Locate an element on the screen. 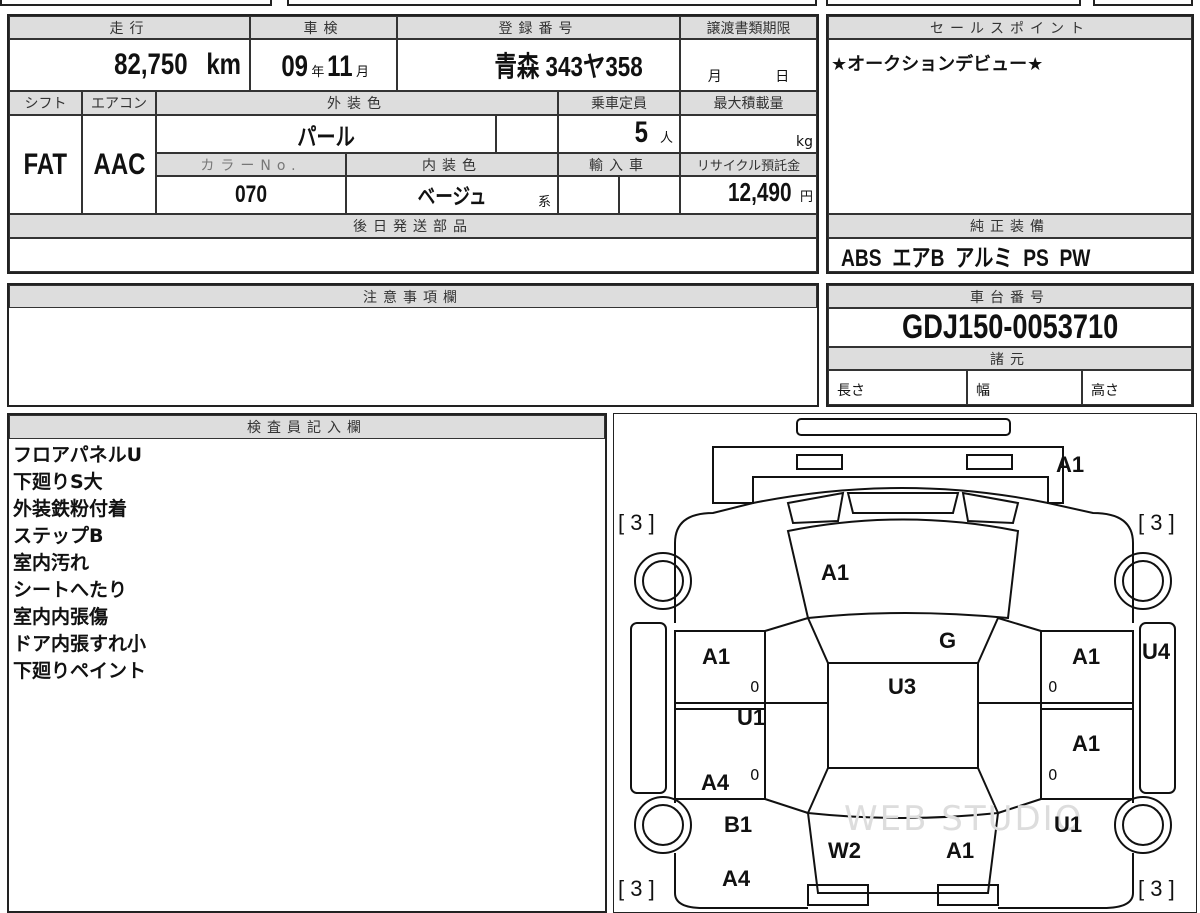  ac-value: AAC is located at coordinates (119, 164).